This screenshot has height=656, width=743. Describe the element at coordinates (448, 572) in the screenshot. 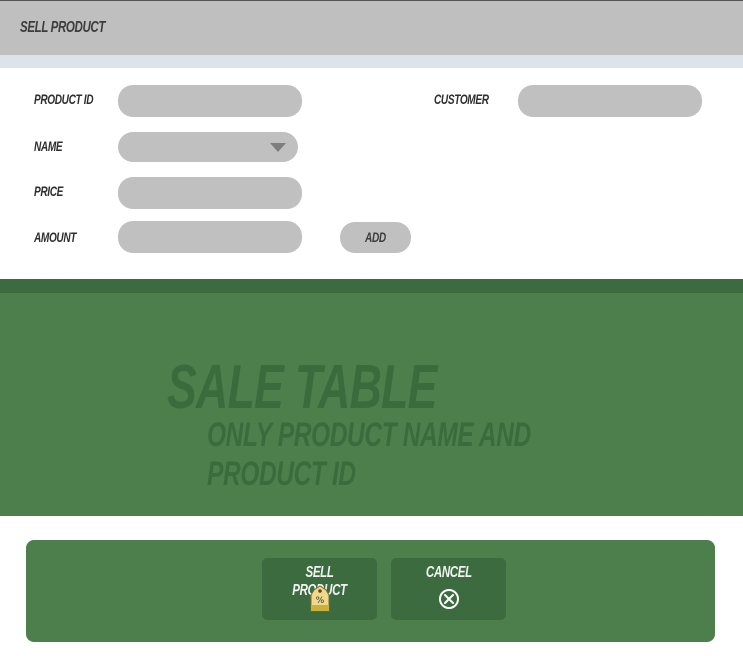

I see `cancel-button-label: CANCEL` at that location.